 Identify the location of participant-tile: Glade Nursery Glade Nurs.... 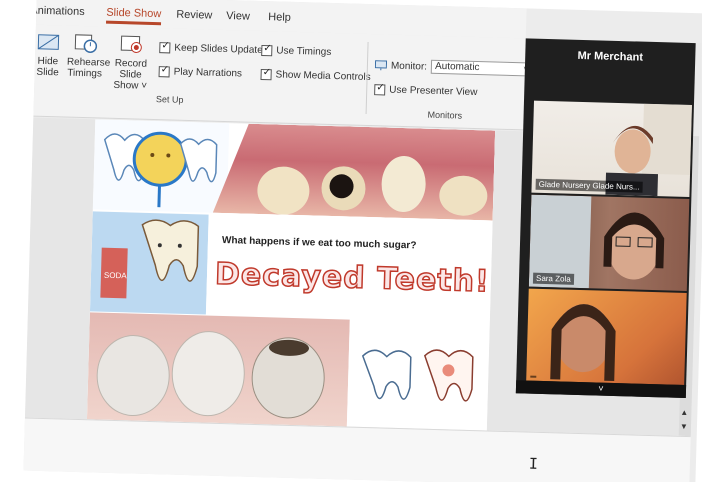
(611, 149).